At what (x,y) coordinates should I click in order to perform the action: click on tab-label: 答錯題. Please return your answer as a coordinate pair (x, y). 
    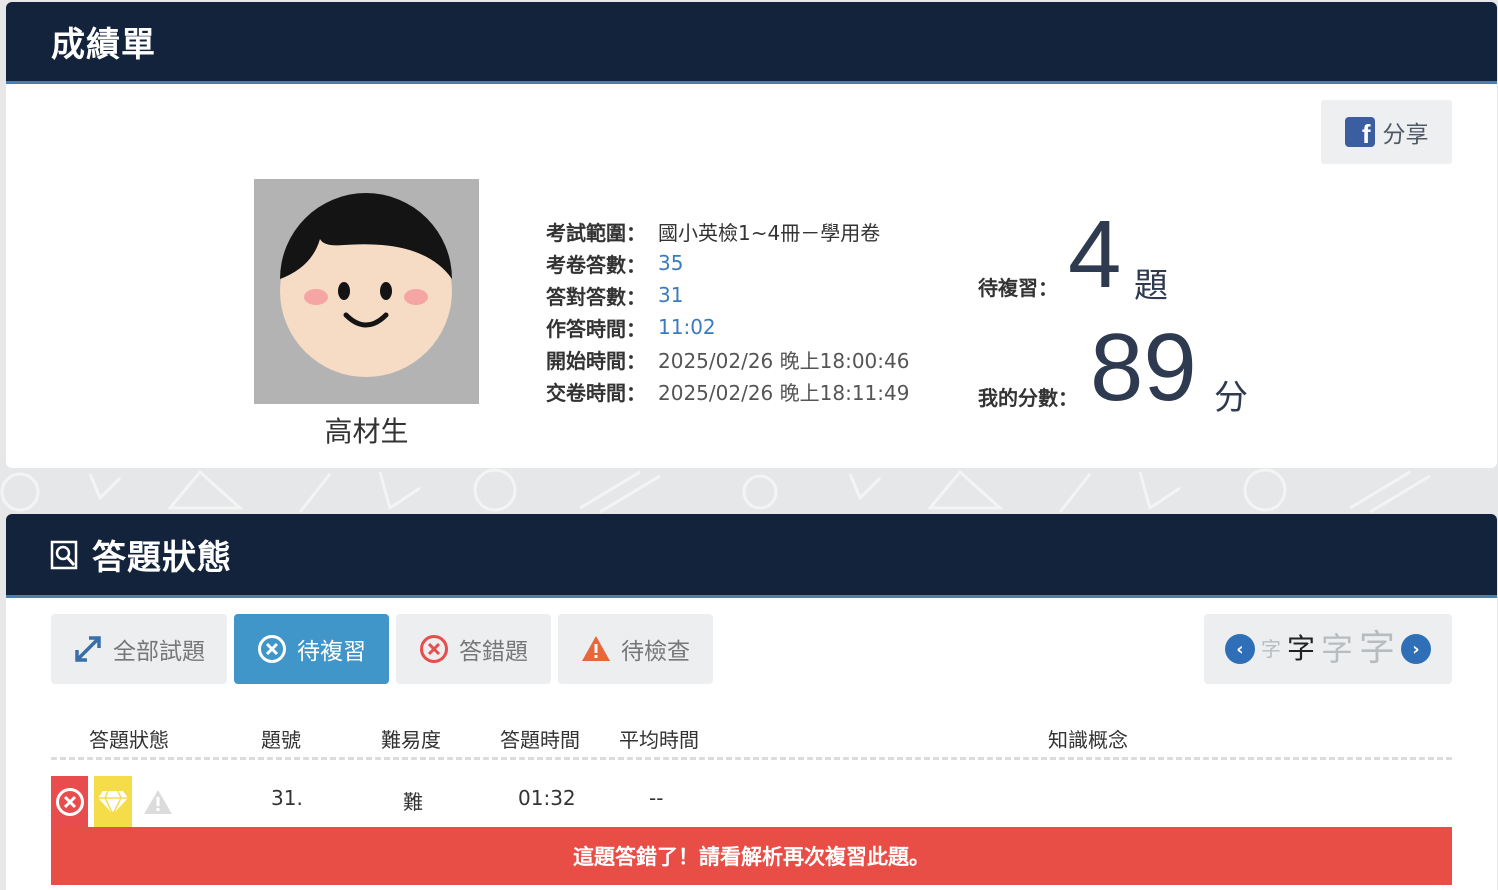
    Looking at the image, I should click on (493, 652).